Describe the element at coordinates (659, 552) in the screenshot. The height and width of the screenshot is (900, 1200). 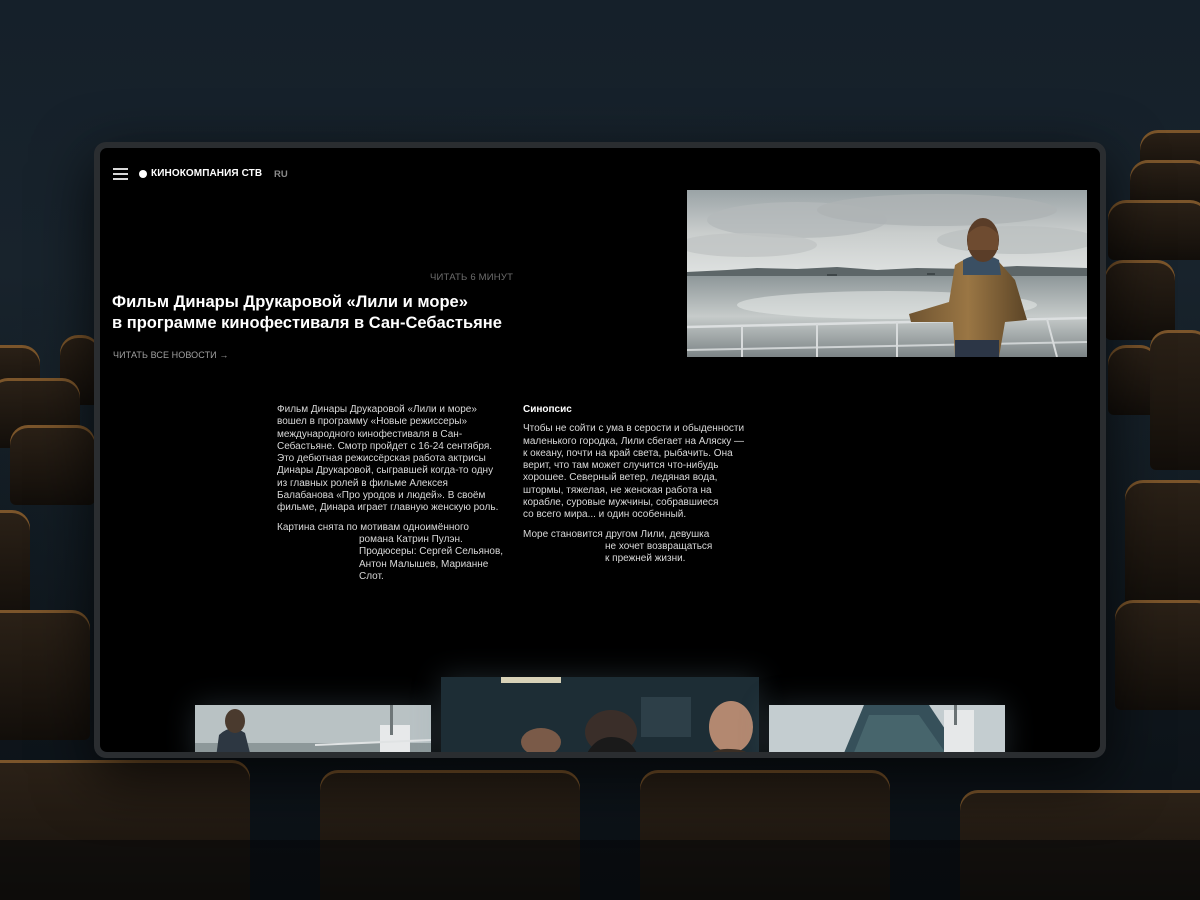
I see `synopsis-paragraph-continued: не хочет возвращаться к прежней жизни.` at that location.